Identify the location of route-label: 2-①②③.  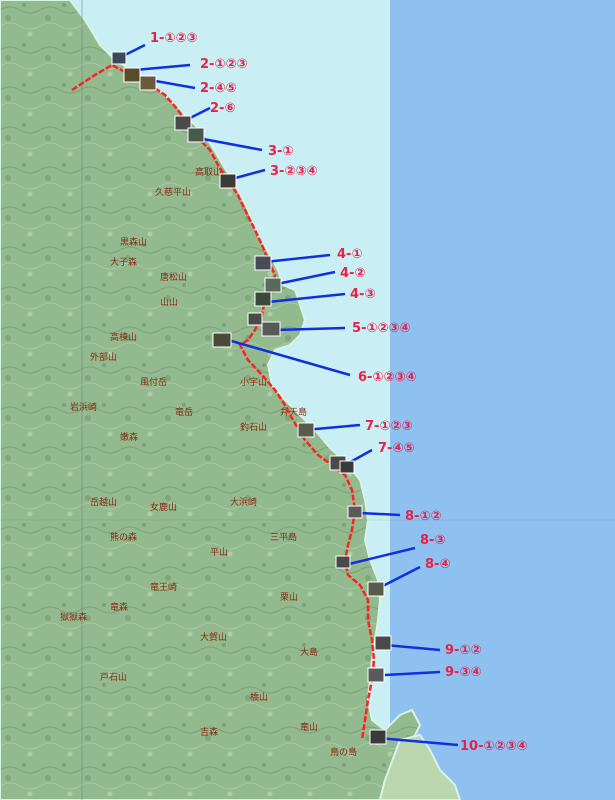
(223, 64).